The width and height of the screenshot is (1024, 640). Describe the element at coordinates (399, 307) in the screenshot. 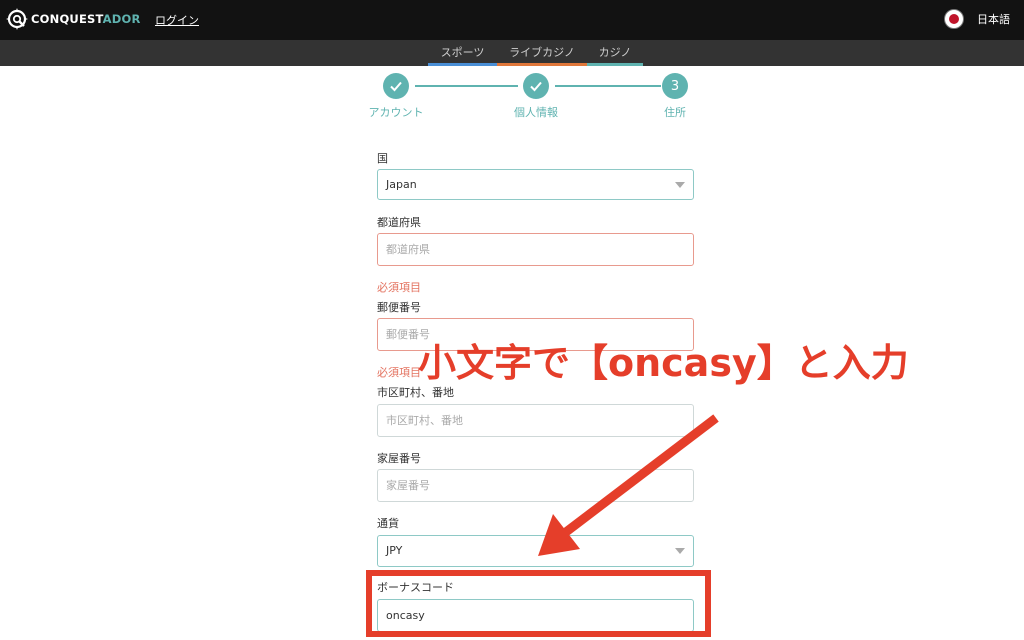

I see `postal-label: 郵便番号` at that location.